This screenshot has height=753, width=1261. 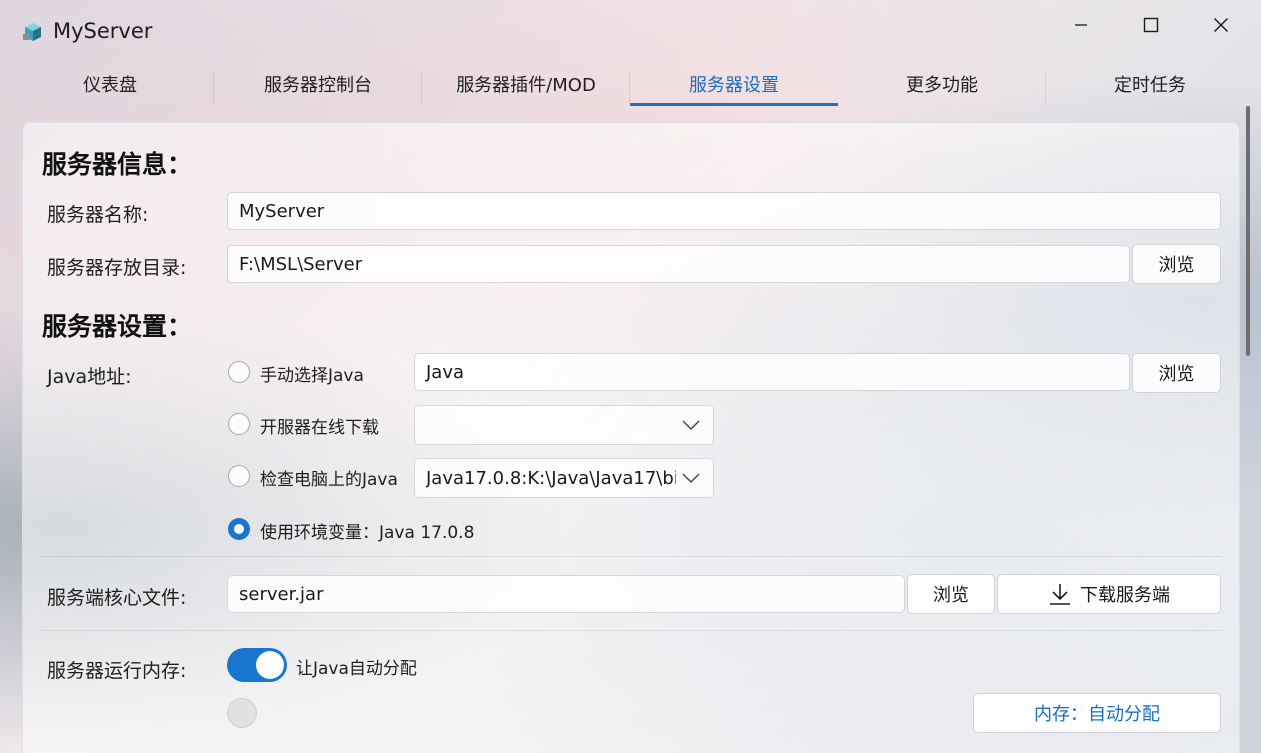 What do you see at coordinates (239, 424) in the screenshot?
I see `radio-online-download` at bounding box center [239, 424].